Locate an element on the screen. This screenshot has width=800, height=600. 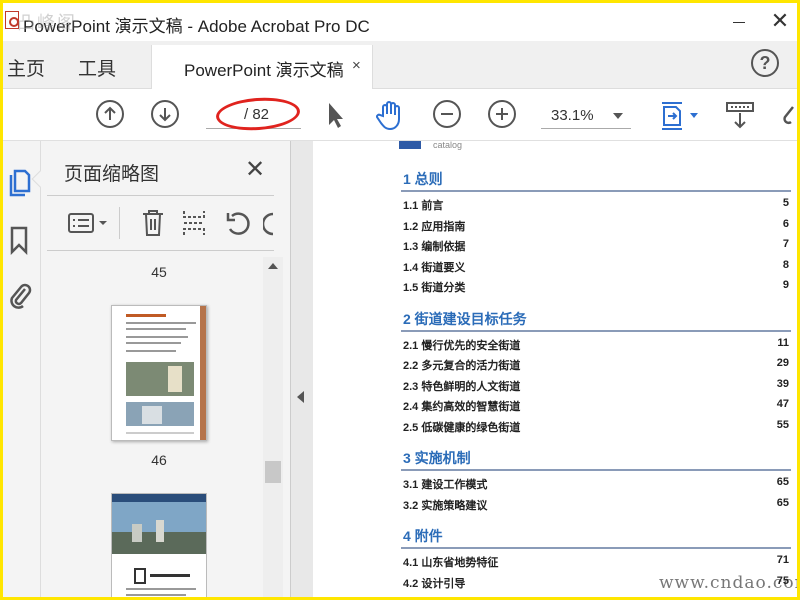
previous-page-button is located at coordinates (110, 114).